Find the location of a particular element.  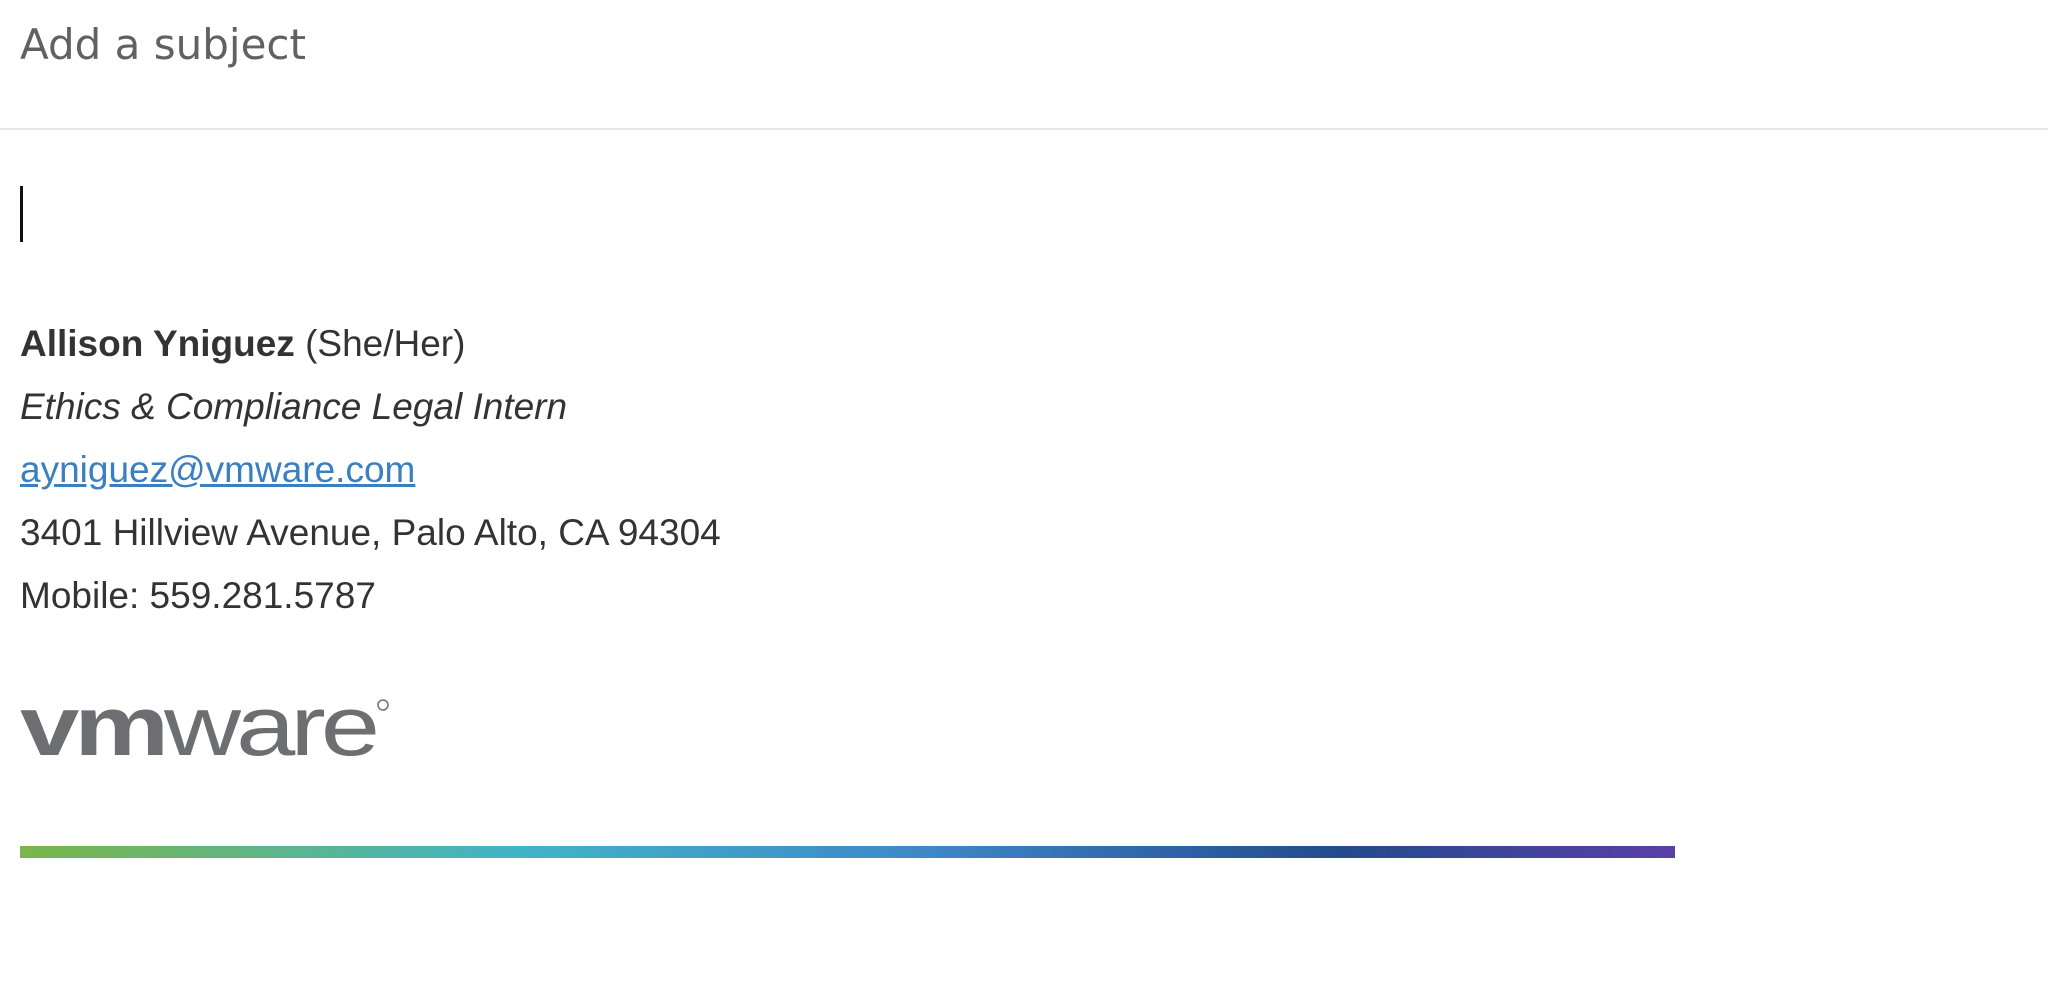

subject-input is located at coordinates (969, 44).